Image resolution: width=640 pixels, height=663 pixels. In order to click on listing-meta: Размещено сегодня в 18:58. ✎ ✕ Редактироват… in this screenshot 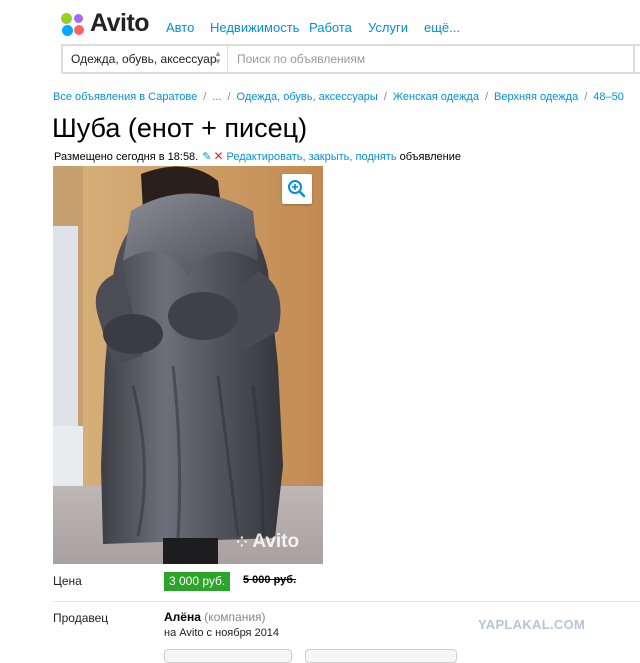, I will do `click(257, 156)`.